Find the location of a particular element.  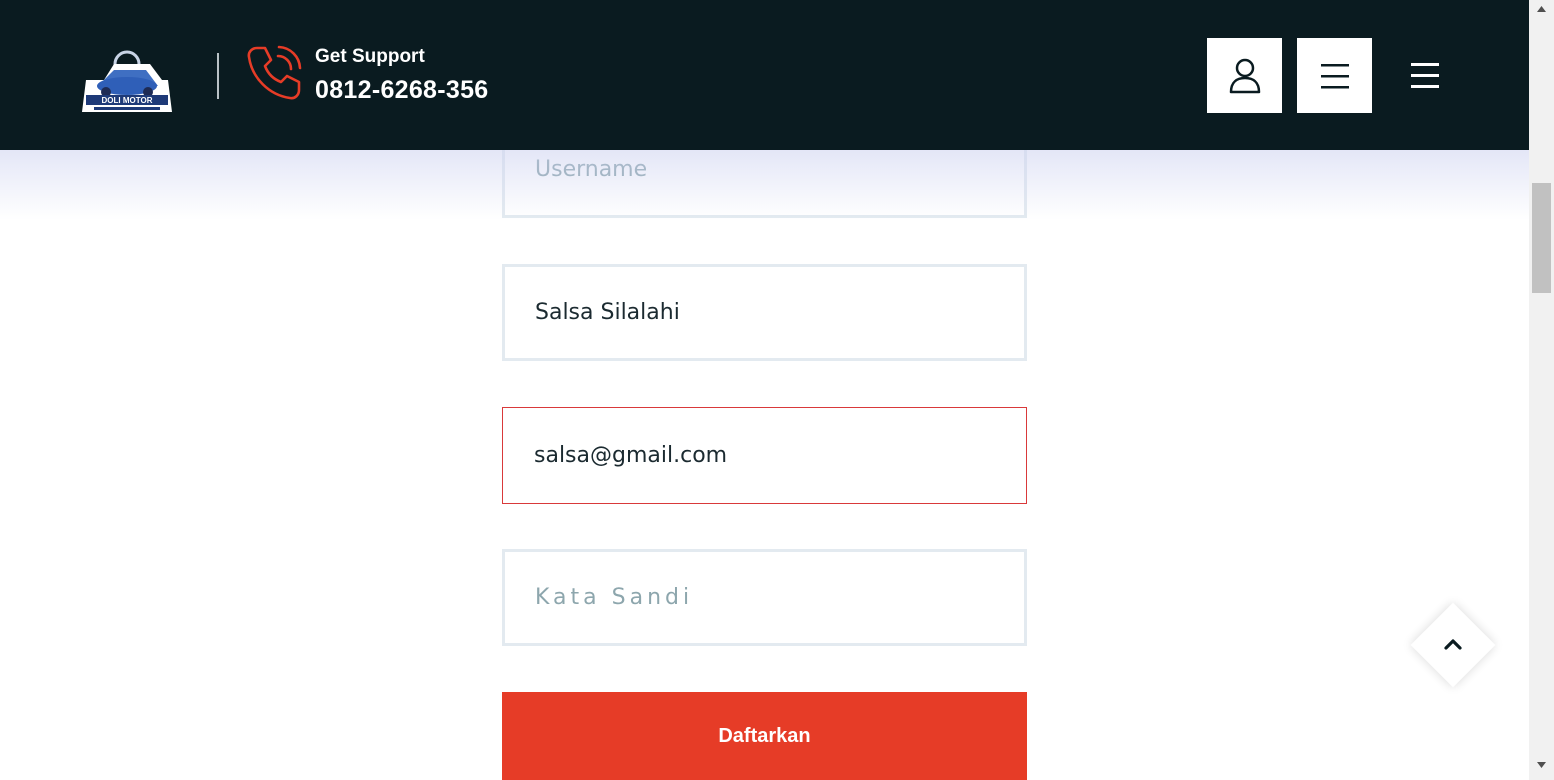

chevron-up-icon is located at coordinates (1453, 644).